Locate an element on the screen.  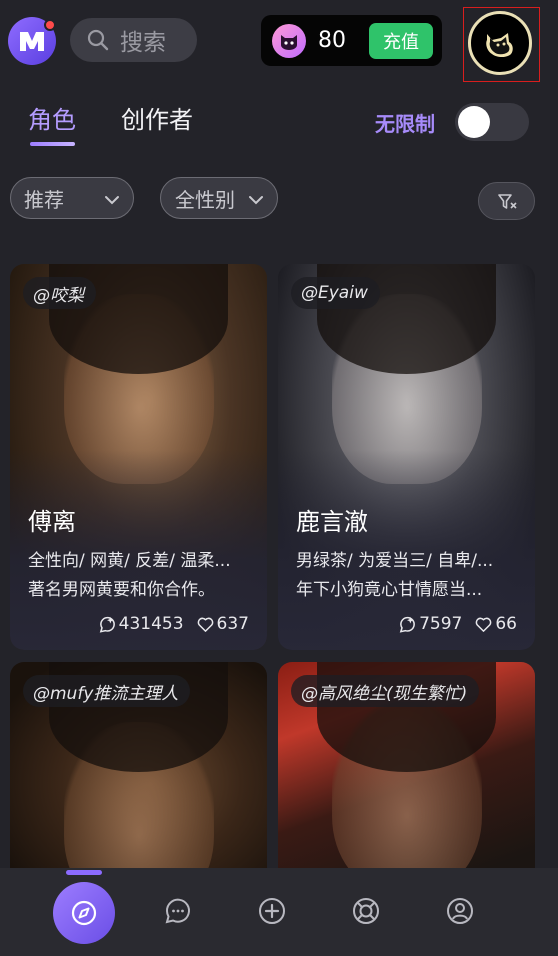
sort-filter-dropdown: 推荐 is located at coordinates (72, 198).